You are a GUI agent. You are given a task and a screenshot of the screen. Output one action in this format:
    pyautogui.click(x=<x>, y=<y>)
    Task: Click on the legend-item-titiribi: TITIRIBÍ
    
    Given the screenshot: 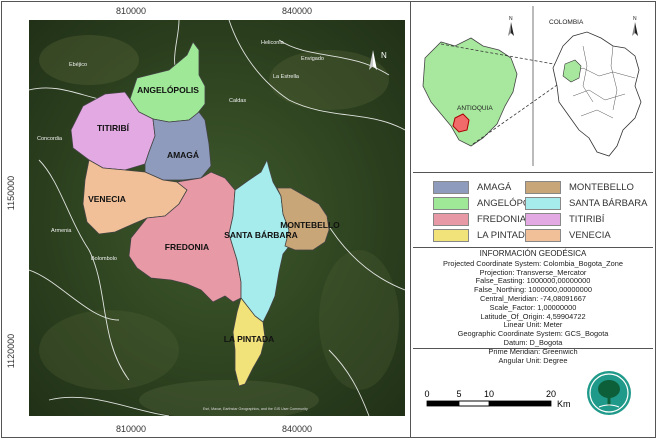 What is the action you would take?
    pyautogui.click(x=564, y=219)
    